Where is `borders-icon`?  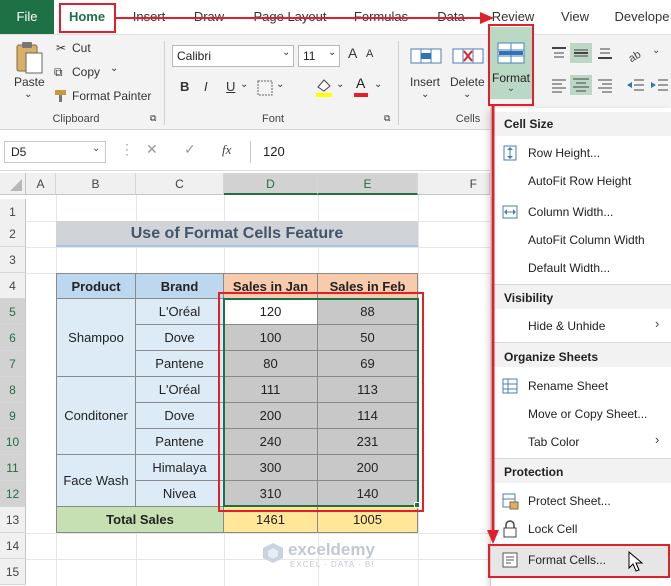 borders-icon is located at coordinates (265, 88).